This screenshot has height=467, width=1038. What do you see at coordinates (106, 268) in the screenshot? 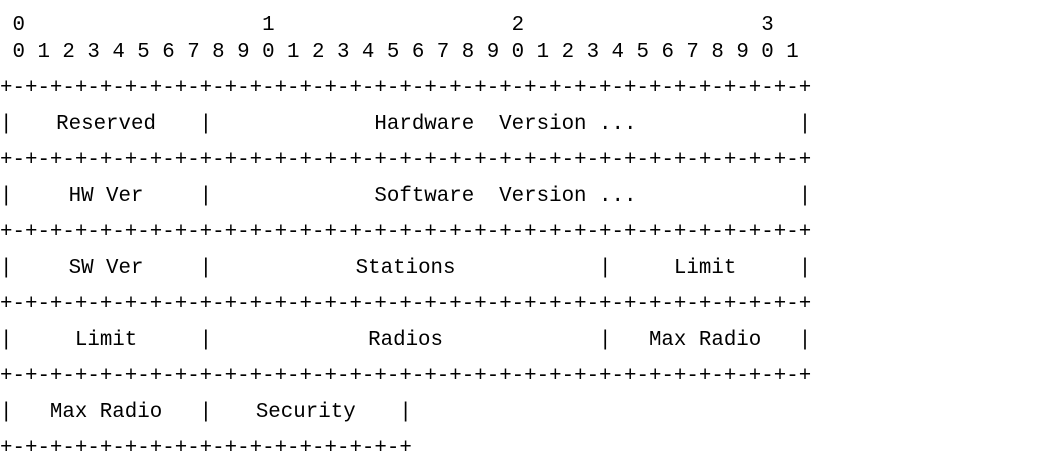
I see `field-label: SW Ver` at bounding box center [106, 268].